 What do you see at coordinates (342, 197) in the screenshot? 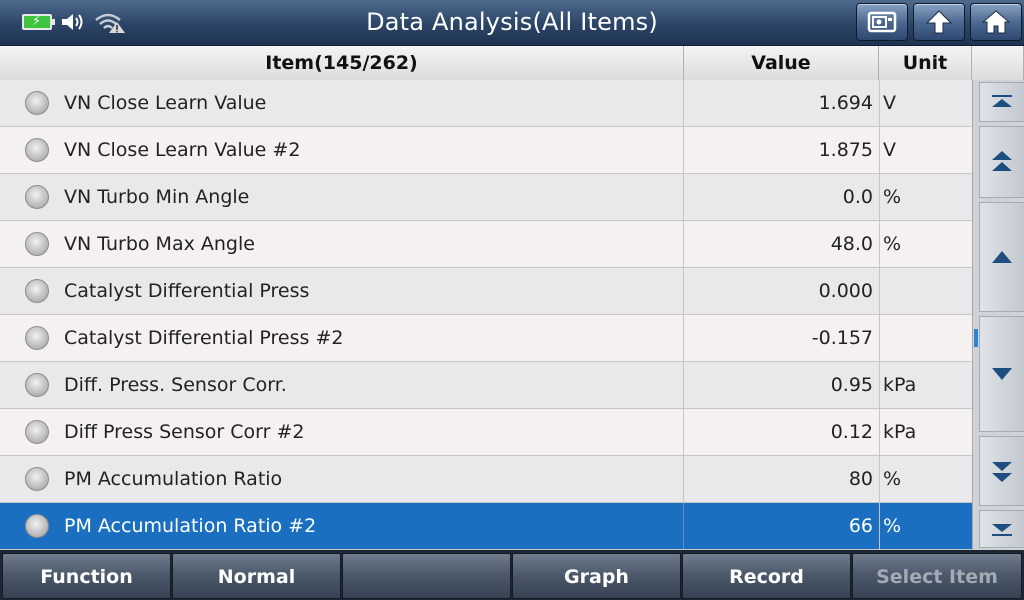
I see `item-cell: VN Turbo Min Angle` at bounding box center [342, 197].